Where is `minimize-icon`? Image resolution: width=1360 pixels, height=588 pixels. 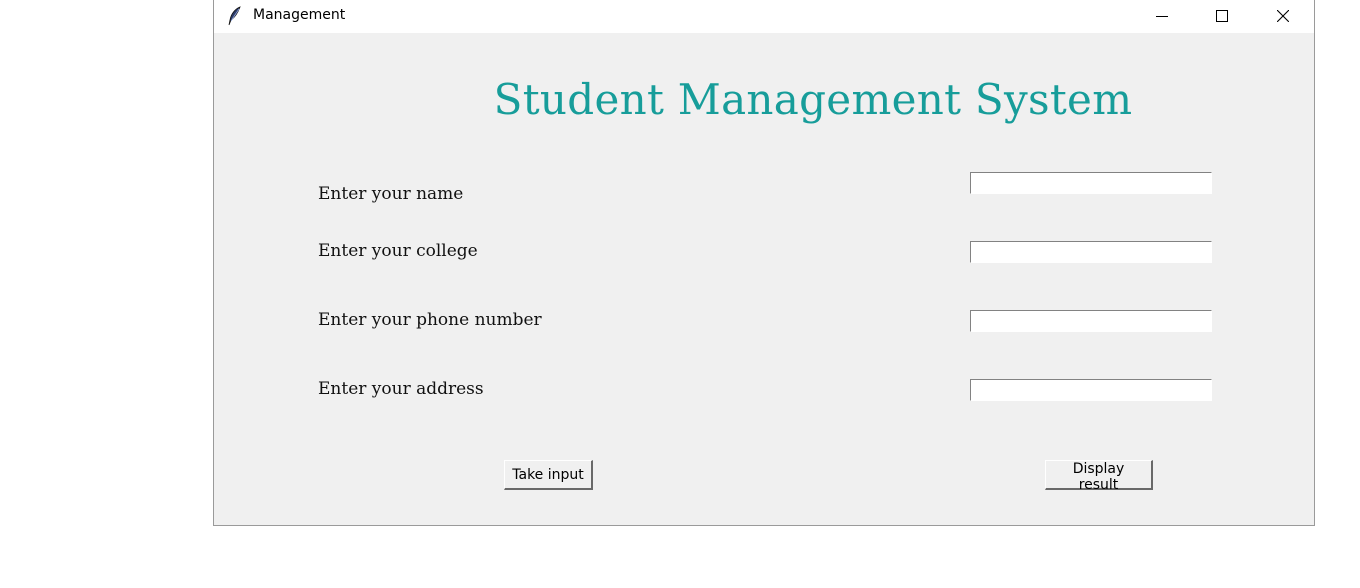 minimize-icon is located at coordinates (1162, 16).